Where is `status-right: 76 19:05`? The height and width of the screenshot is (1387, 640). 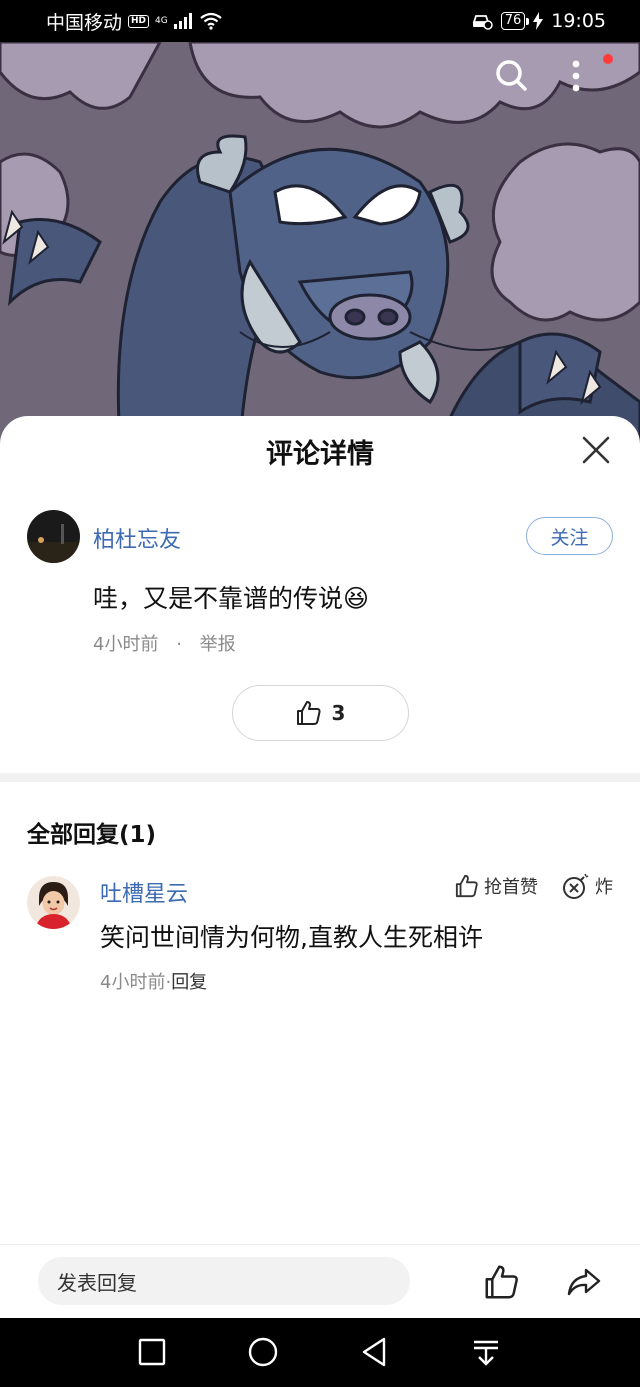 status-right: 76 19:05 is located at coordinates (538, 21).